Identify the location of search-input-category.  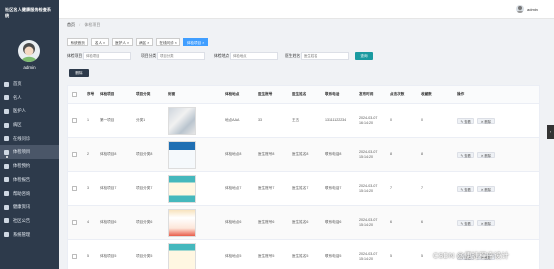
(181, 56).